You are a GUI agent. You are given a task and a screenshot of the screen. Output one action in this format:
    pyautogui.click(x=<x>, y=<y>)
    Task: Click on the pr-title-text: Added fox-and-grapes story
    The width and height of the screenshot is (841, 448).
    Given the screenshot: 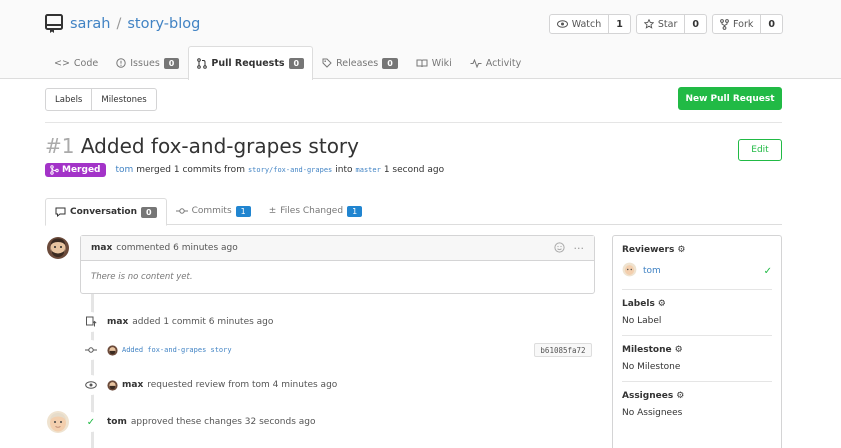 What is the action you would take?
    pyautogui.click(x=219, y=146)
    